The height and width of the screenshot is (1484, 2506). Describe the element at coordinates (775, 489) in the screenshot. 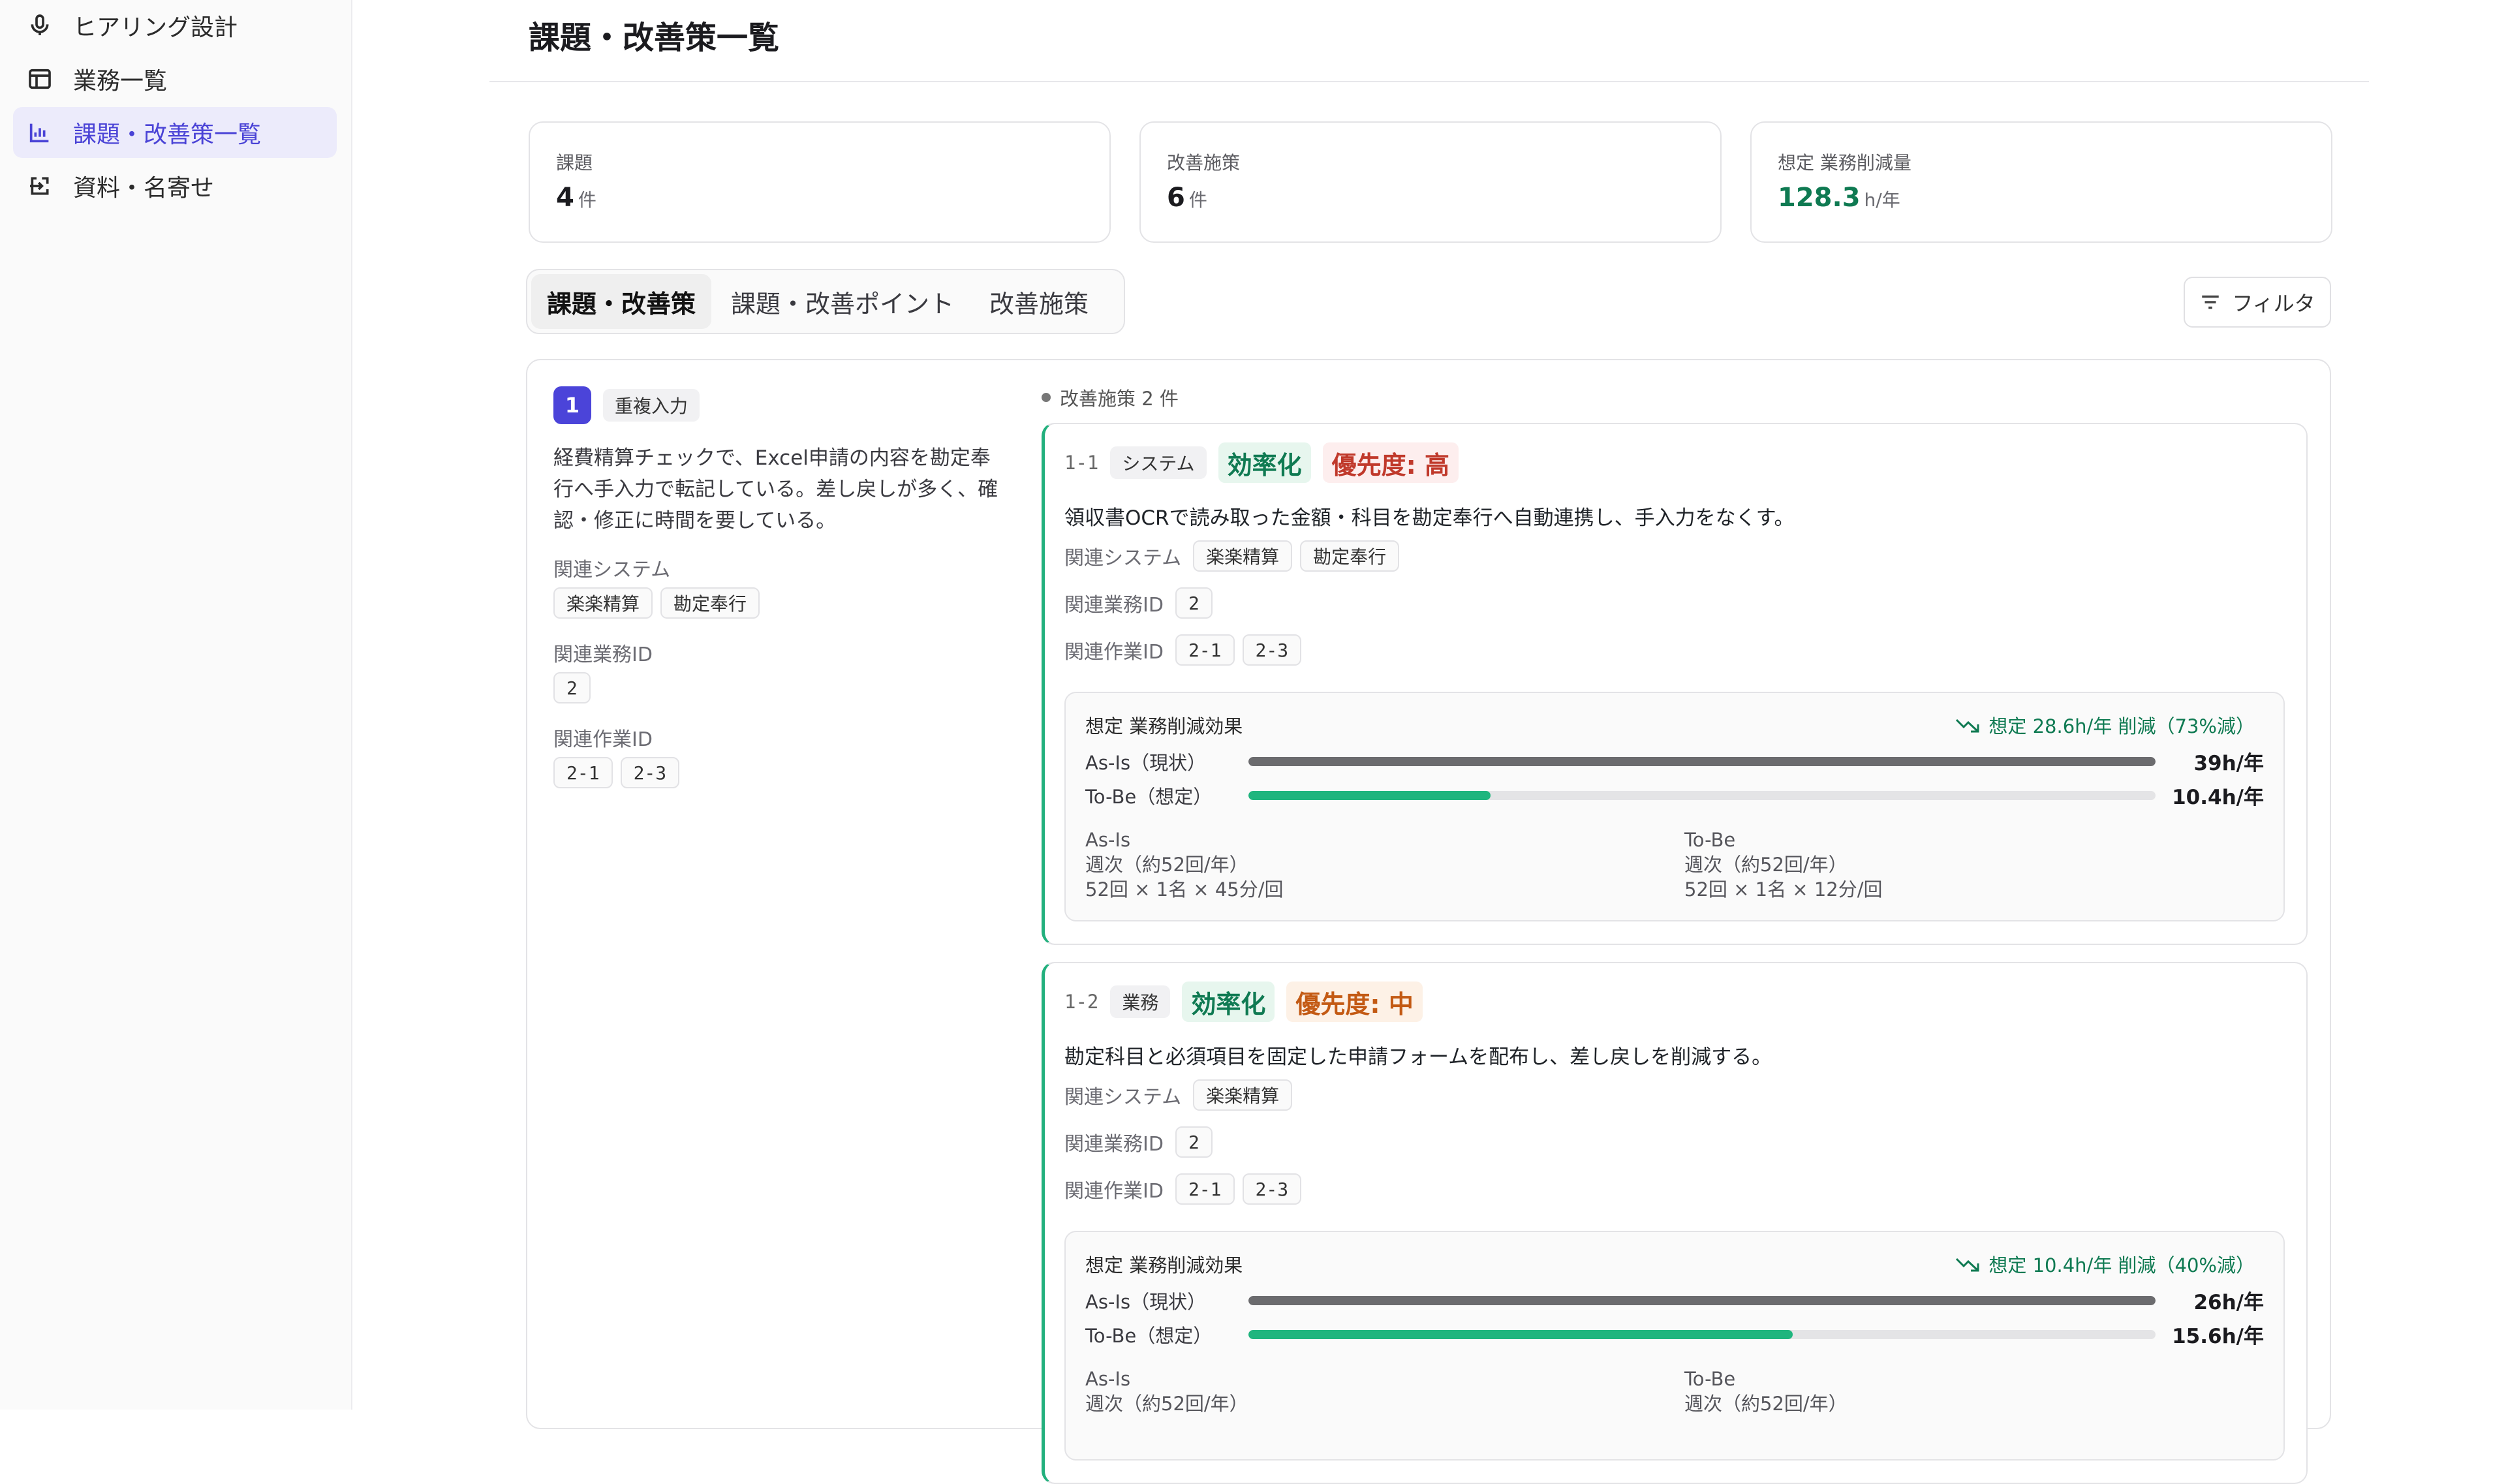

I see `issue-description-line: 行へ手入力で転記している。差し戻しが多く、確` at that location.